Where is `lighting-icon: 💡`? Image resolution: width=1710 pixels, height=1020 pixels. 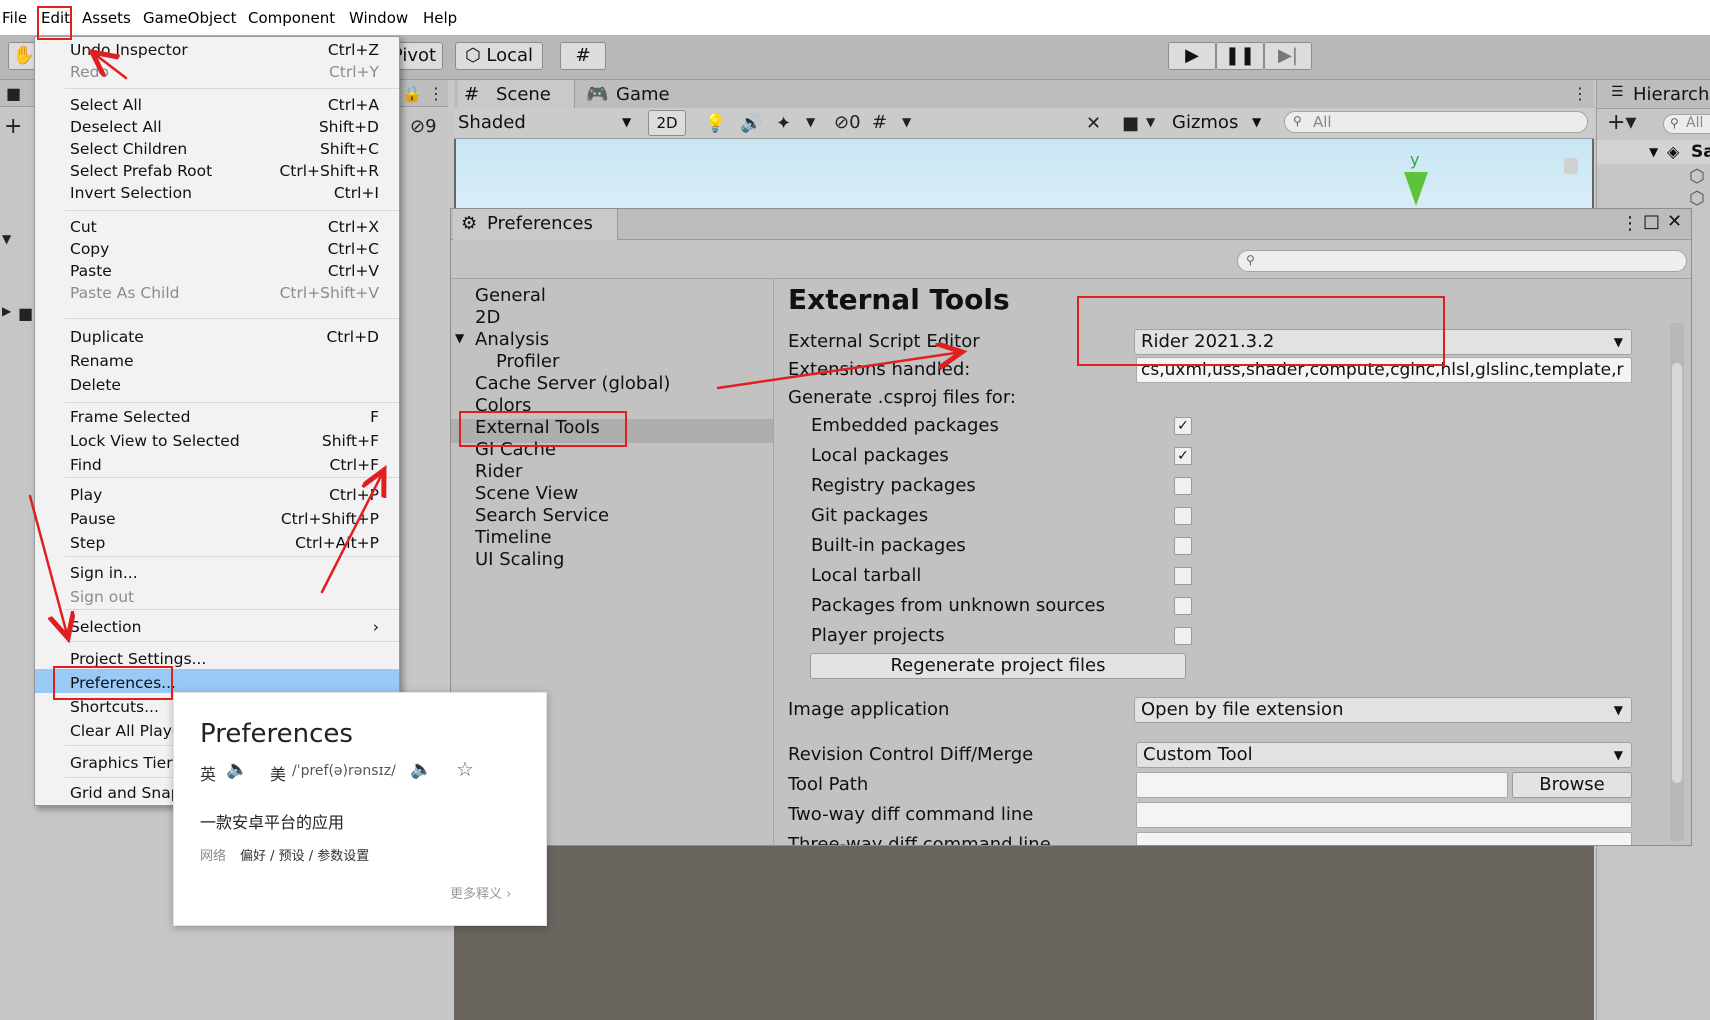
lighting-icon: 💡 is located at coordinates (715, 123).